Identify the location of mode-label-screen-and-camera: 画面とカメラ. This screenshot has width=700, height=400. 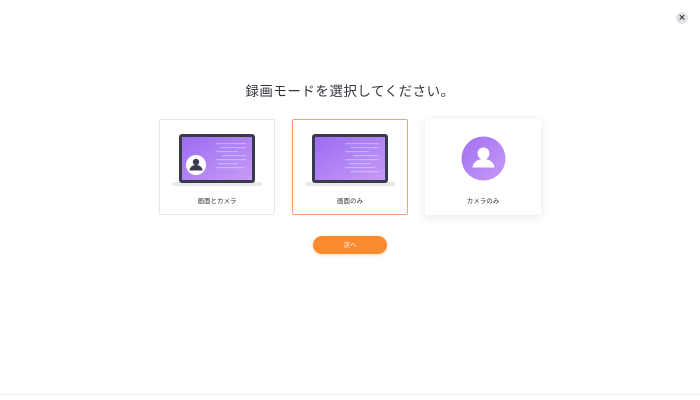
(217, 201).